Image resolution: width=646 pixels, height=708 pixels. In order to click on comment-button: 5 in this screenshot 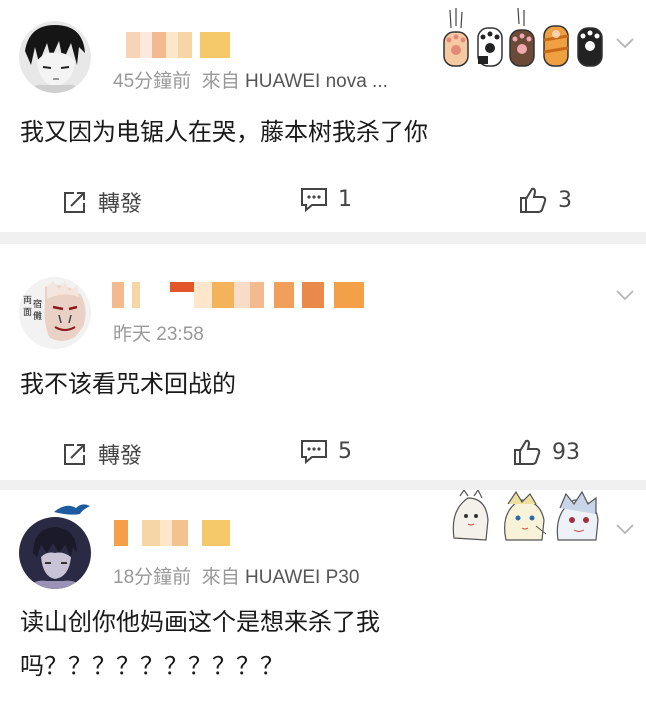, I will do `click(326, 451)`.